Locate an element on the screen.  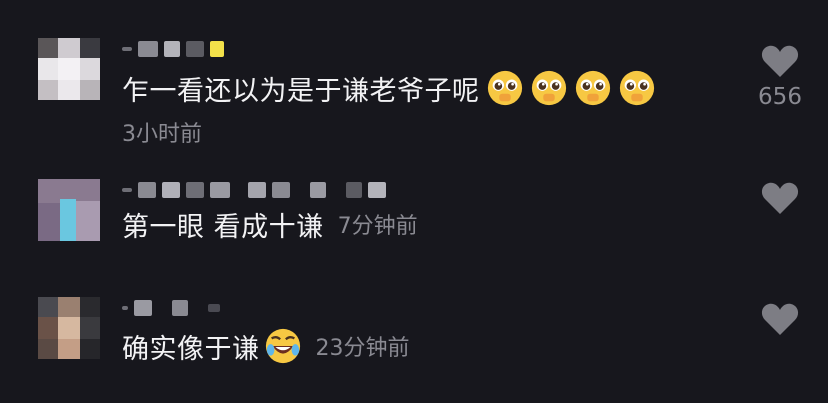
comment-line: 乍一看还以为是于谦老爷子呢 is located at coordinates (389, 88).